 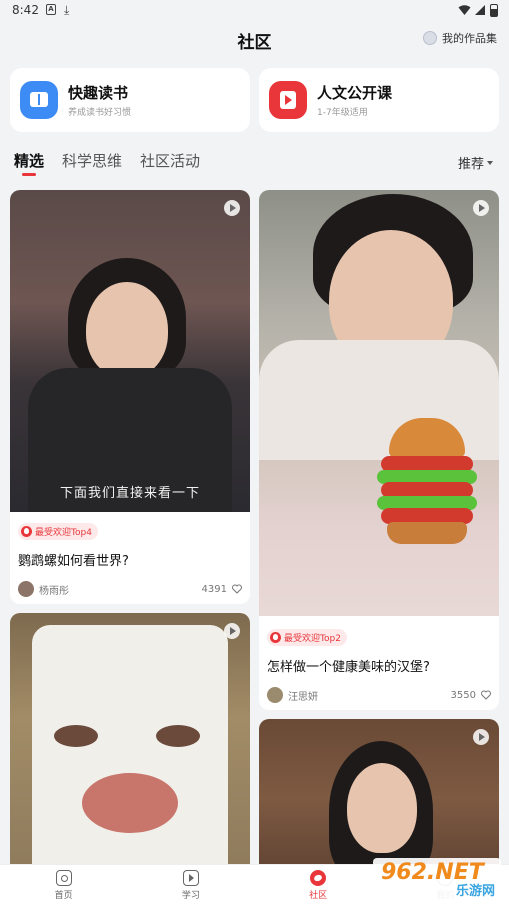 I want to click on sort-label: 推荐, so click(x=470, y=164).